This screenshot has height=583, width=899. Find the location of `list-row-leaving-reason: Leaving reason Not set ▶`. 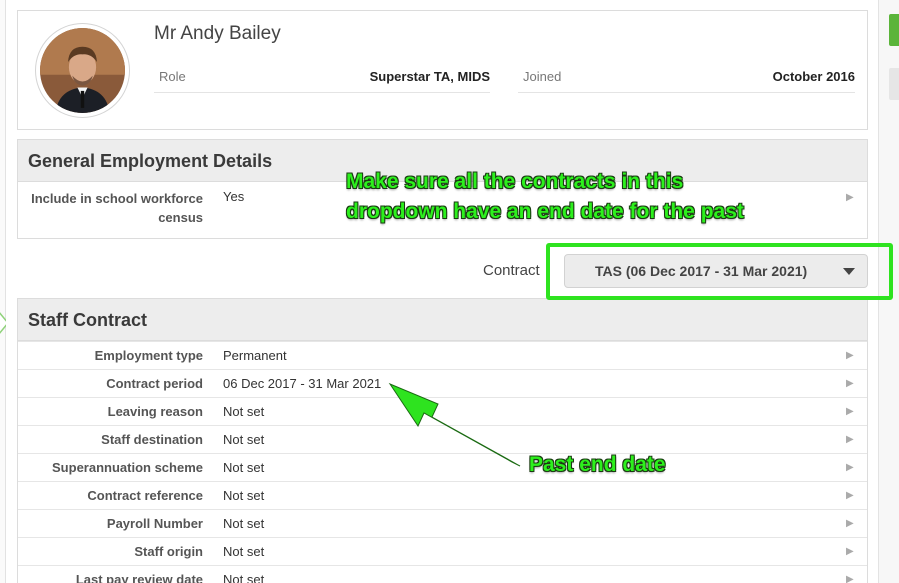

list-row-leaving-reason: Leaving reason Not set ▶ is located at coordinates (442, 411).